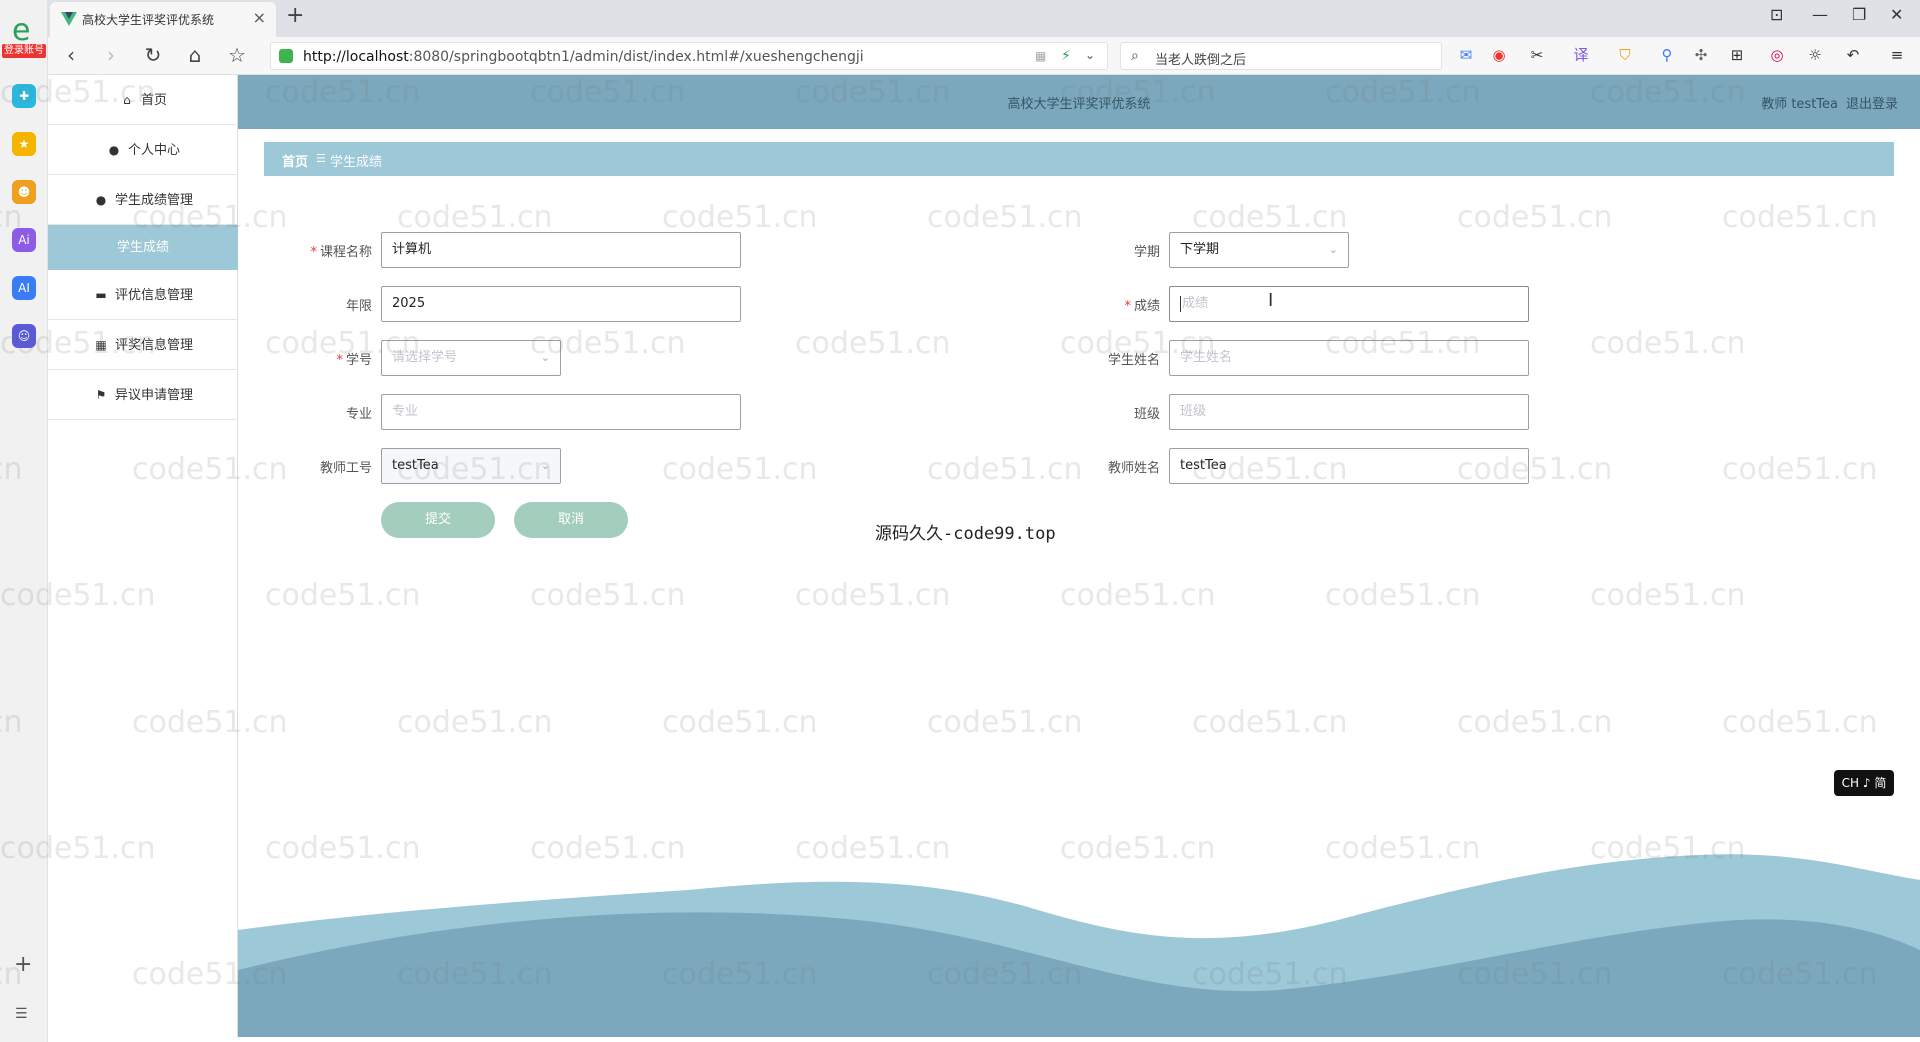  I want to click on restore-icon: ❐, so click(1859, 14).